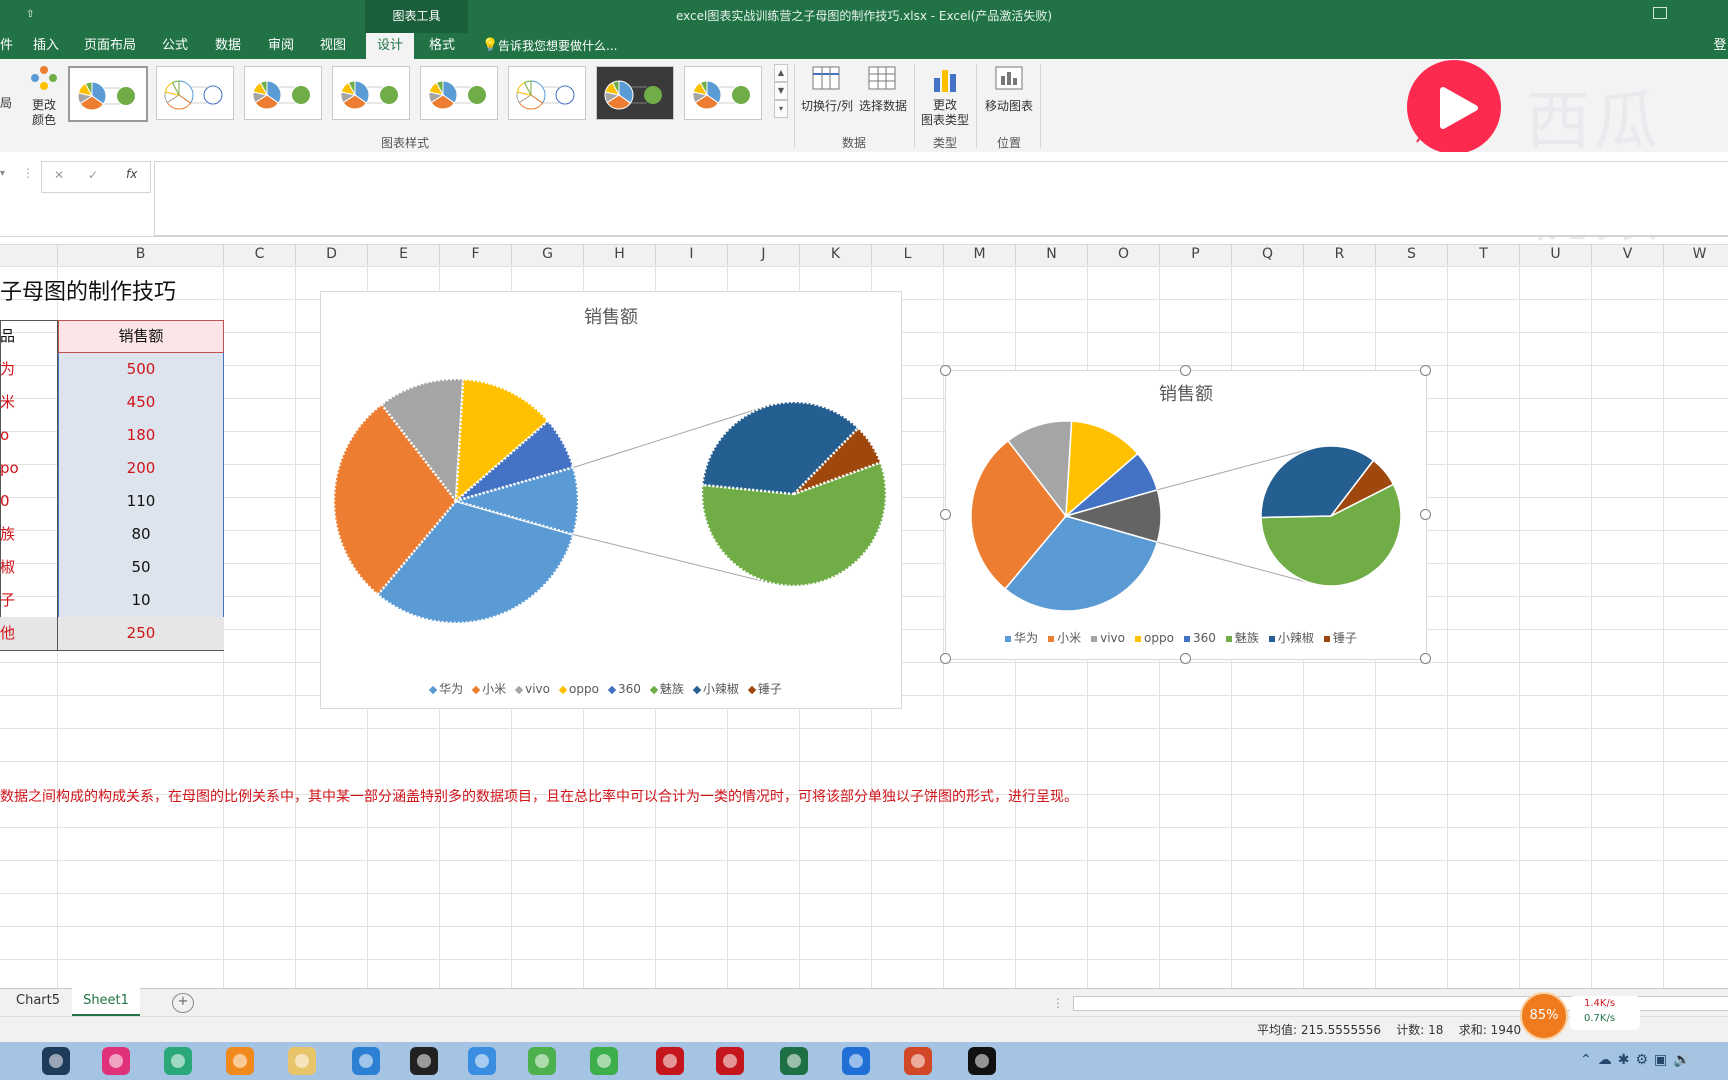  What do you see at coordinates (781, 73) in the screenshot?
I see `gallery-up-icon: ▲` at bounding box center [781, 73].